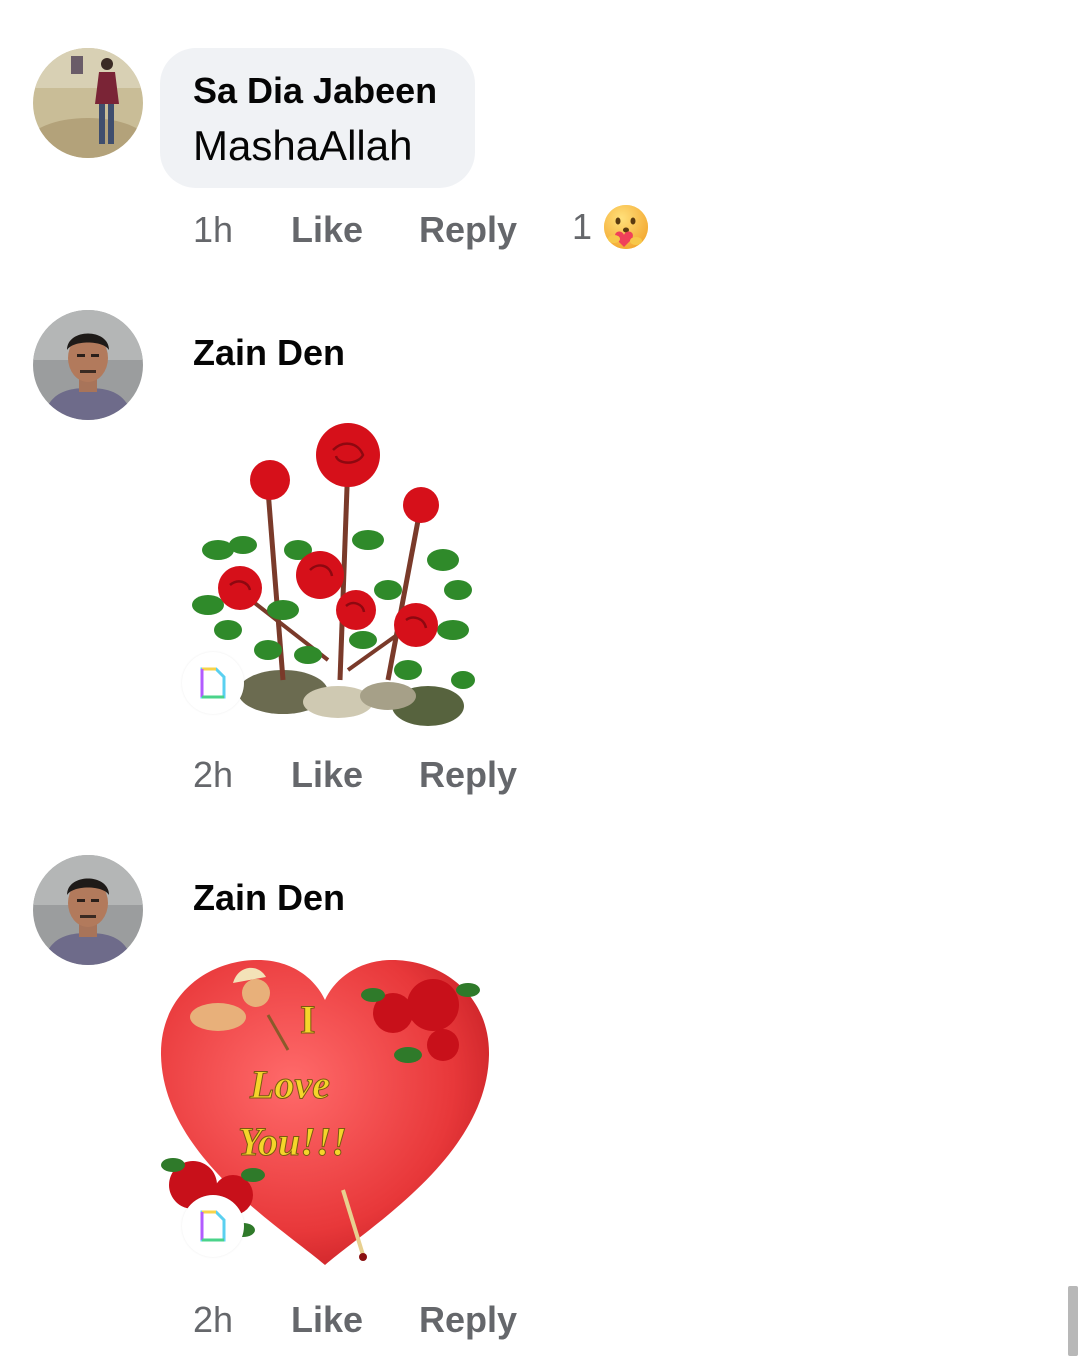  I want to click on reaction-summary: 1, so click(611, 227).